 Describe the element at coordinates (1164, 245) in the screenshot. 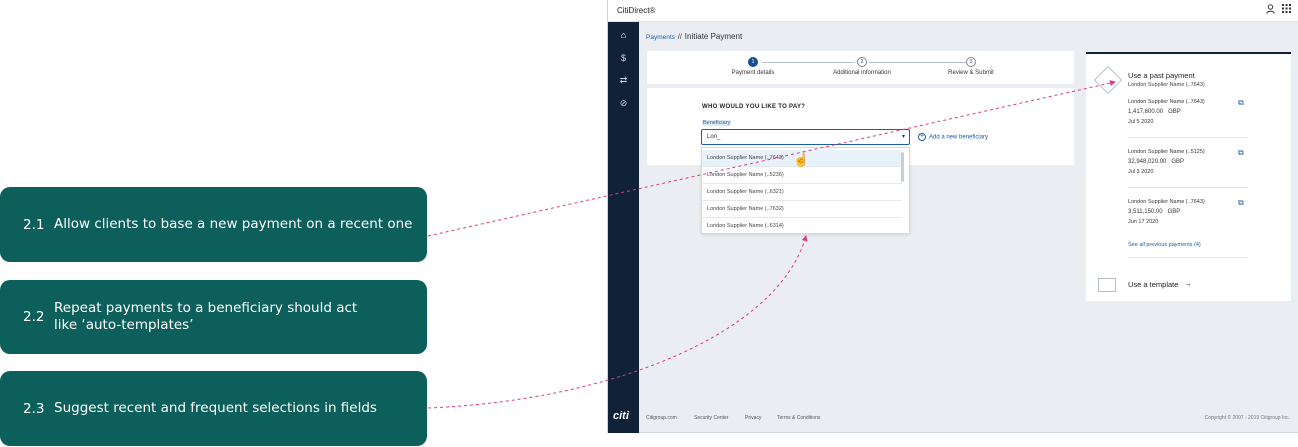

I see `see-all-payments-link: See all previous payments (4)` at that location.